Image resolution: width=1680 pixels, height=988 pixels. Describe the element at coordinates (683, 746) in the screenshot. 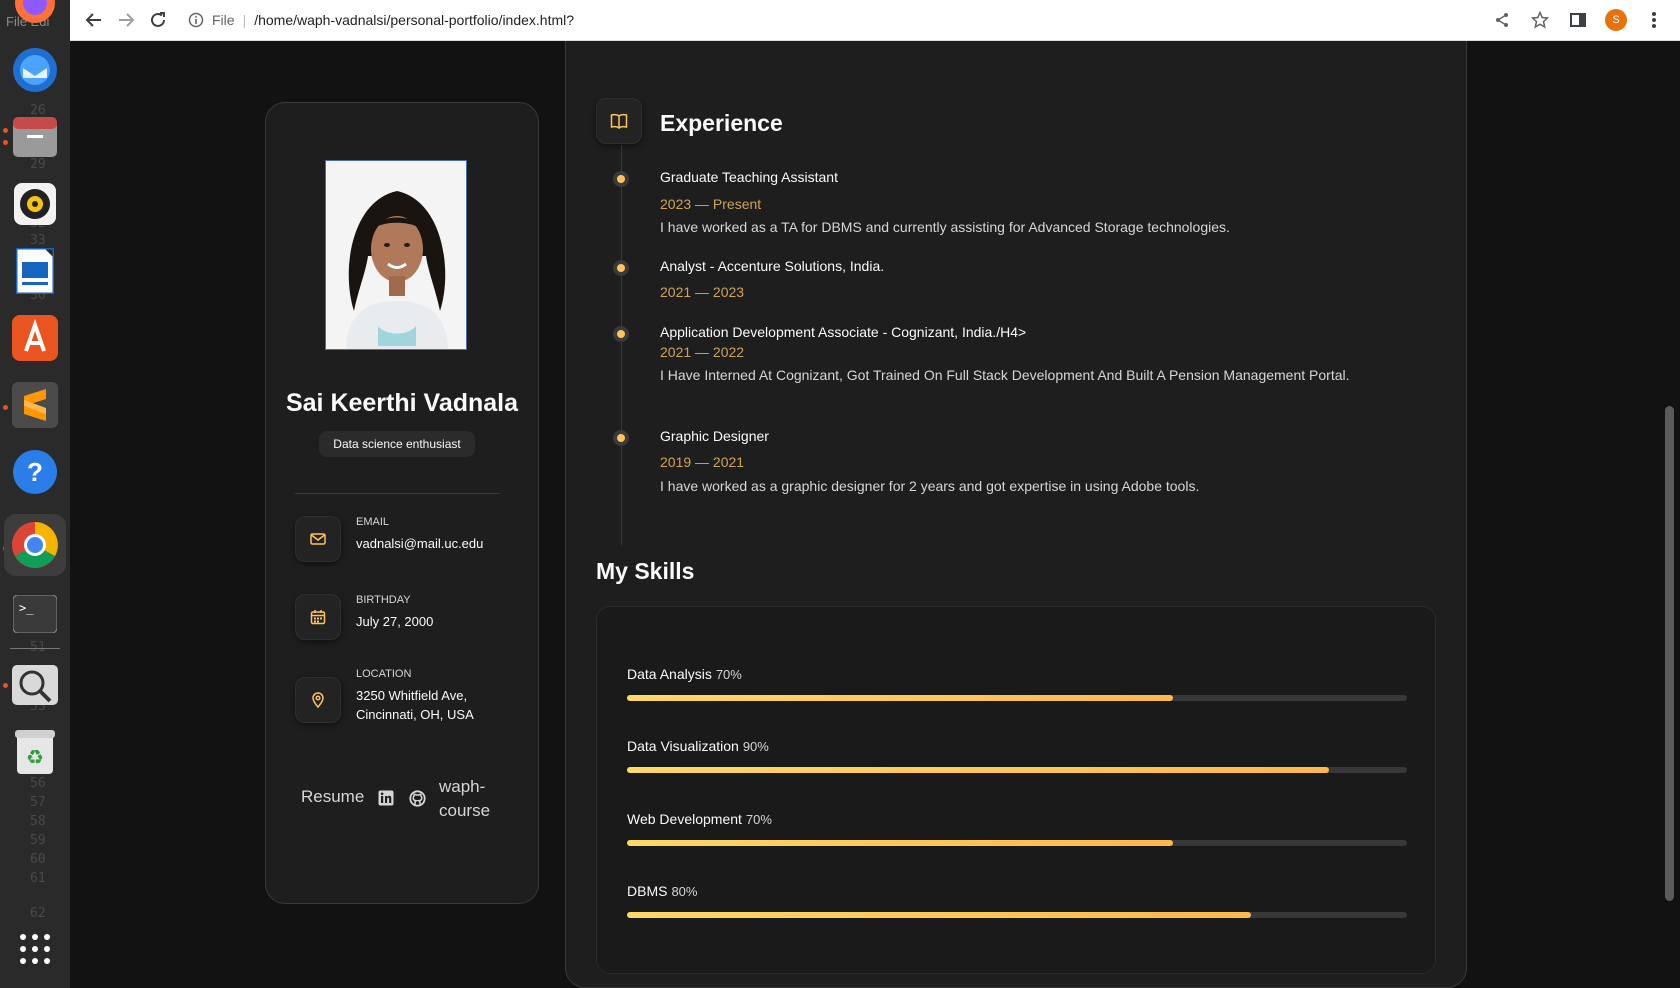

I see `skill-name: Data Visualization` at that location.